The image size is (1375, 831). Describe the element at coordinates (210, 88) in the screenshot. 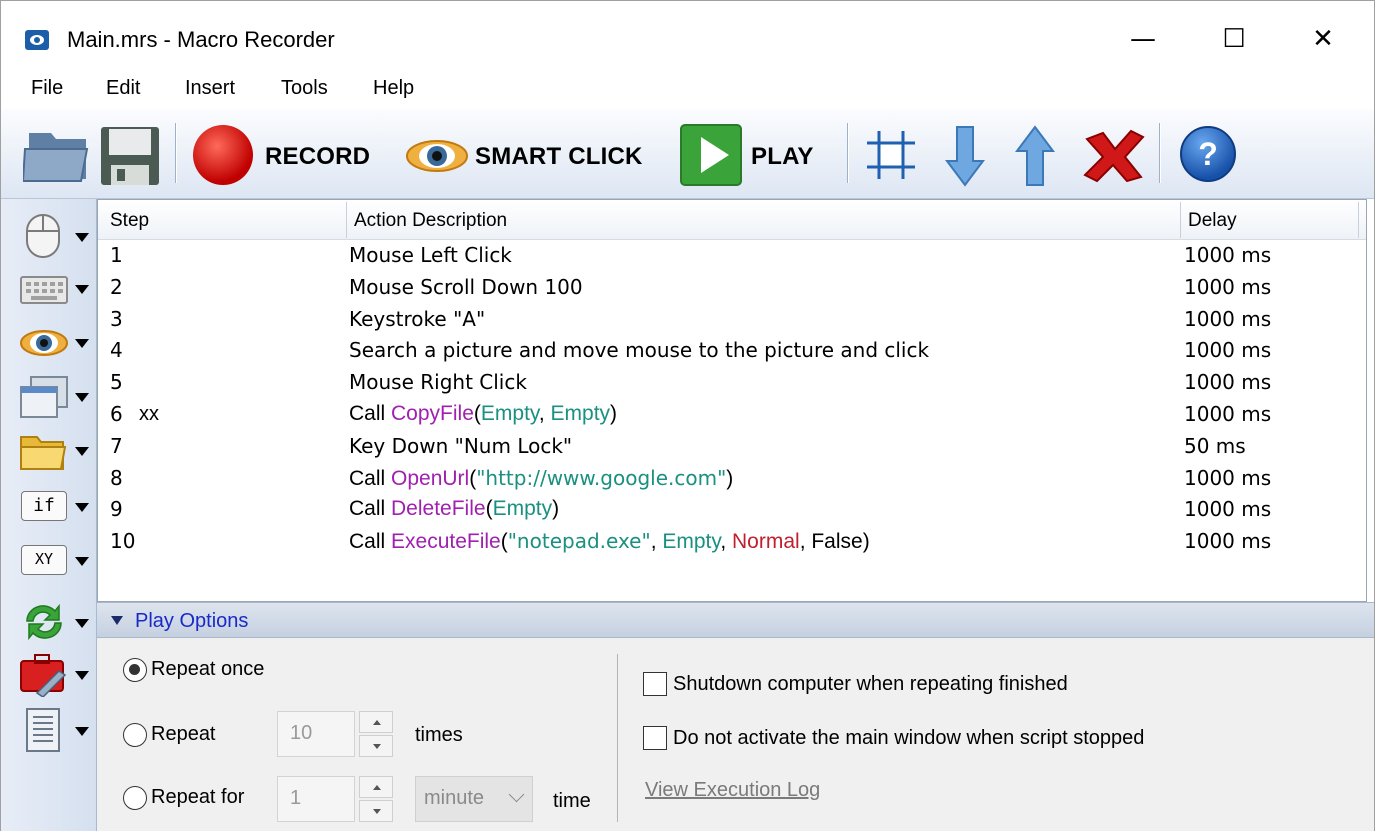

I see `menu-insert: Insert` at that location.